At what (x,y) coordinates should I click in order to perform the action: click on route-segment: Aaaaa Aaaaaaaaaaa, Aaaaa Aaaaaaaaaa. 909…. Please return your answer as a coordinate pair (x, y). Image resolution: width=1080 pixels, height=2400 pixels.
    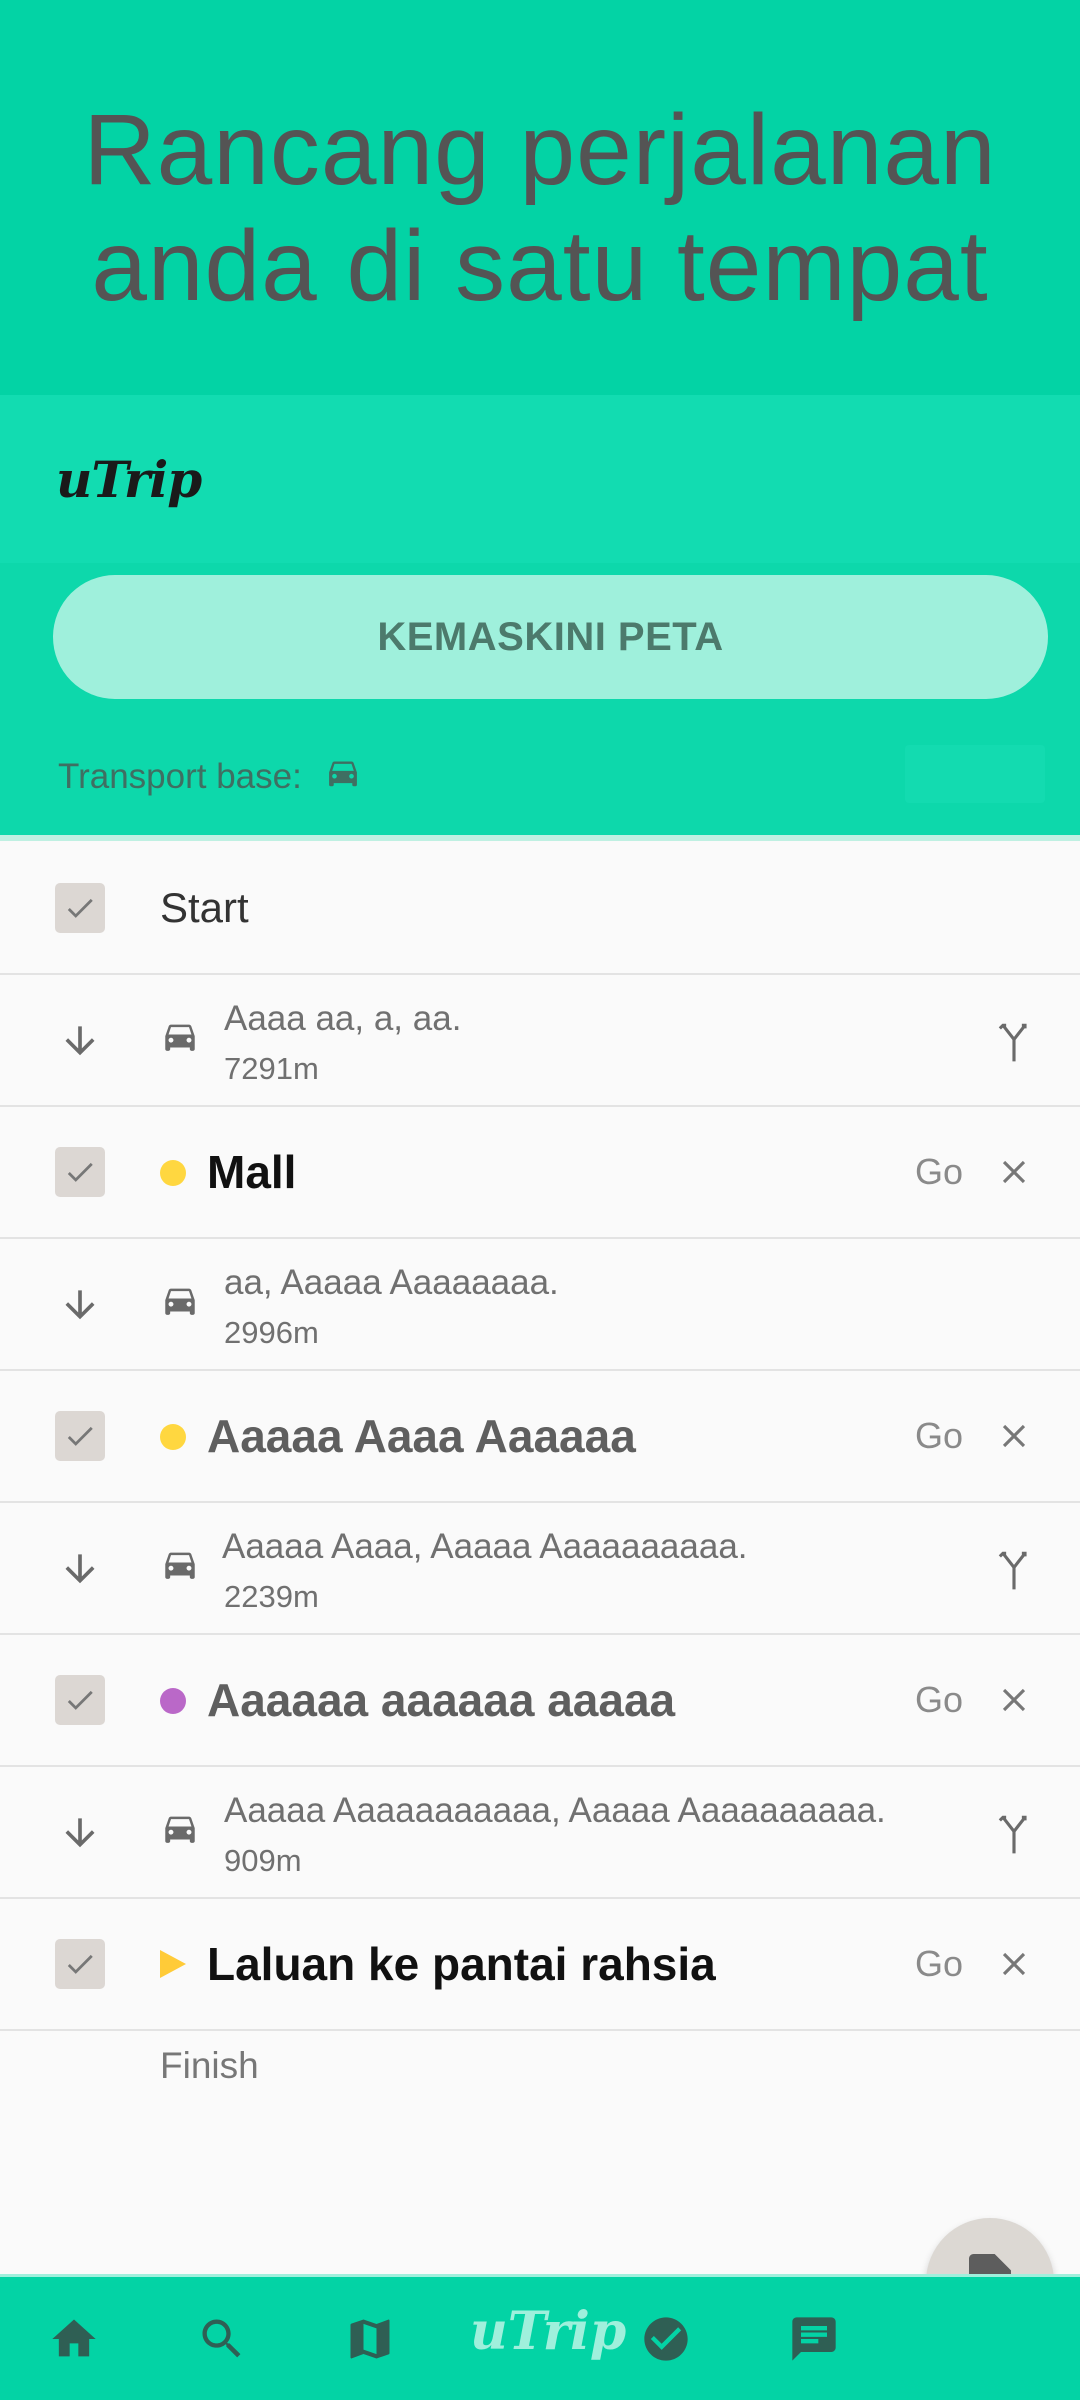
    Looking at the image, I should click on (540, 1833).